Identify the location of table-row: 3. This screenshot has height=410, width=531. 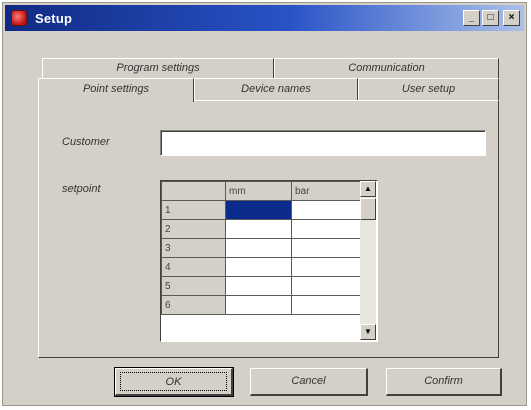
(261, 248).